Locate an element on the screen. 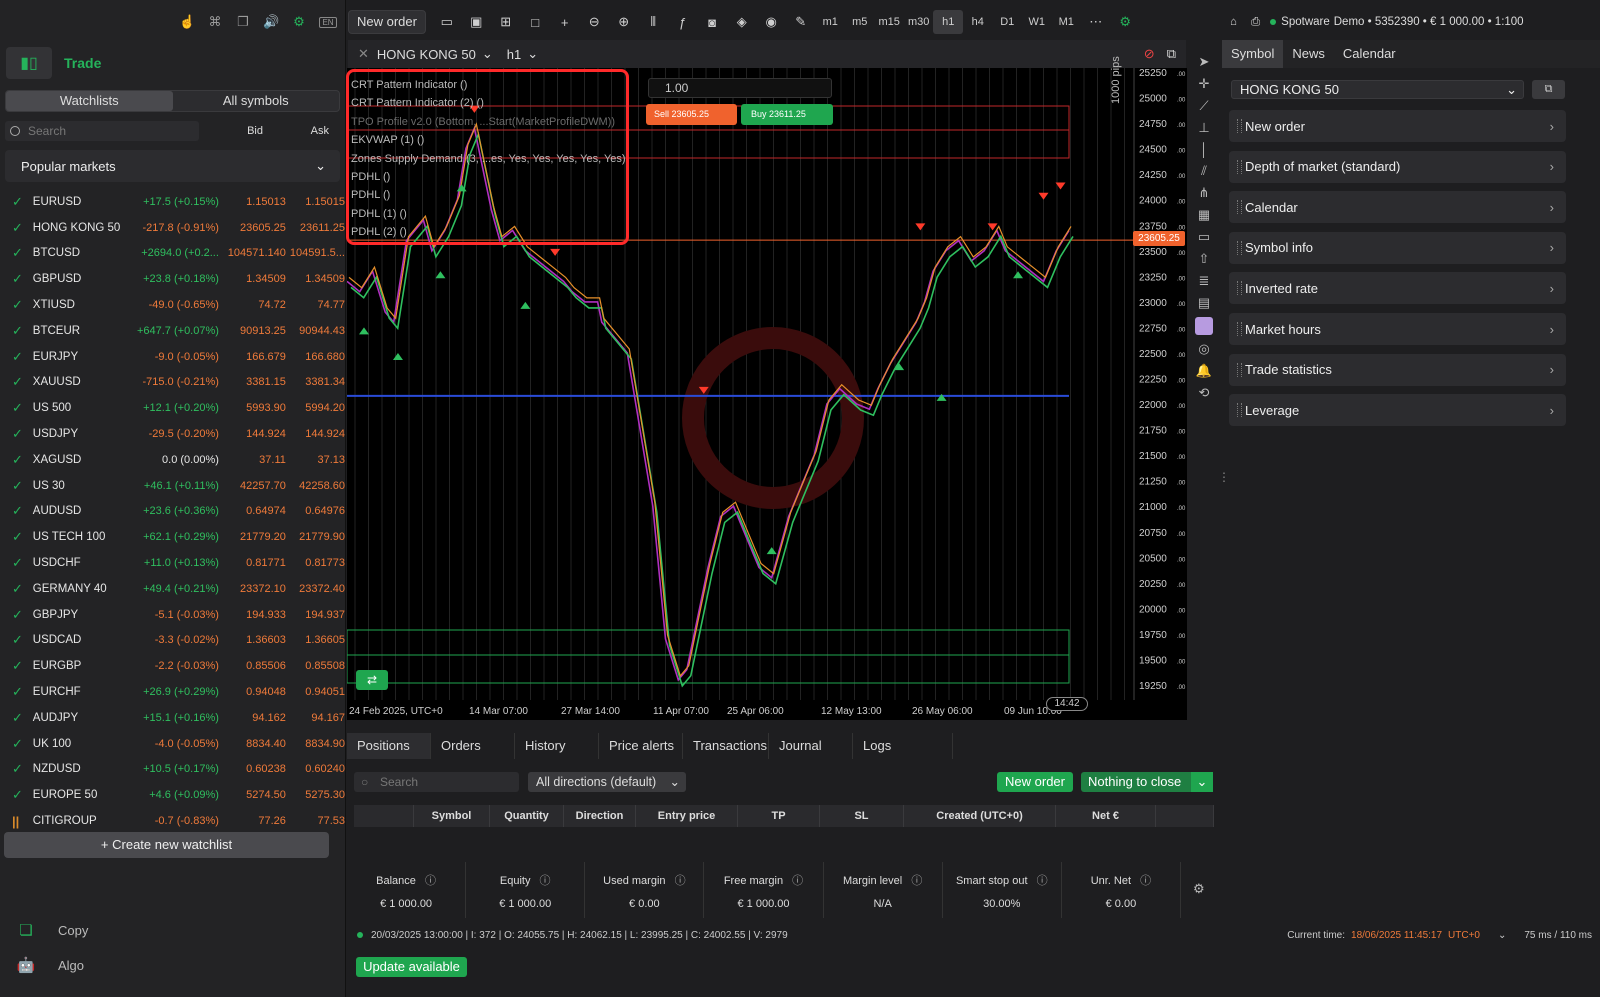 The height and width of the screenshot is (997, 1600). symbol-bid: 5993.90 is located at coordinates (252, 408).